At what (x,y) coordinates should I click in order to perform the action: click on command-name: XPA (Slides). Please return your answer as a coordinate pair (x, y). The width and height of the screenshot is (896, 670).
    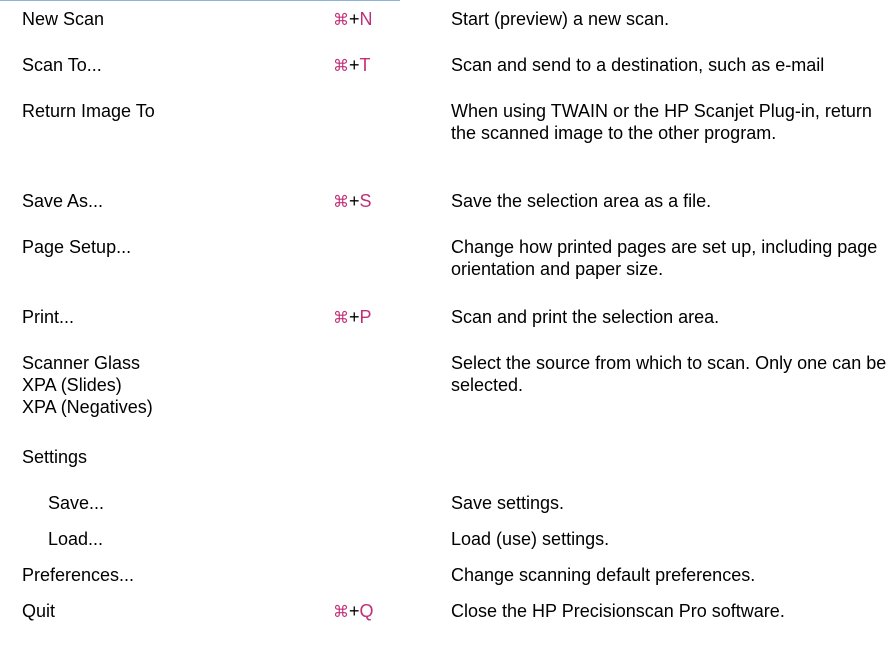
    Looking at the image, I should click on (72, 385).